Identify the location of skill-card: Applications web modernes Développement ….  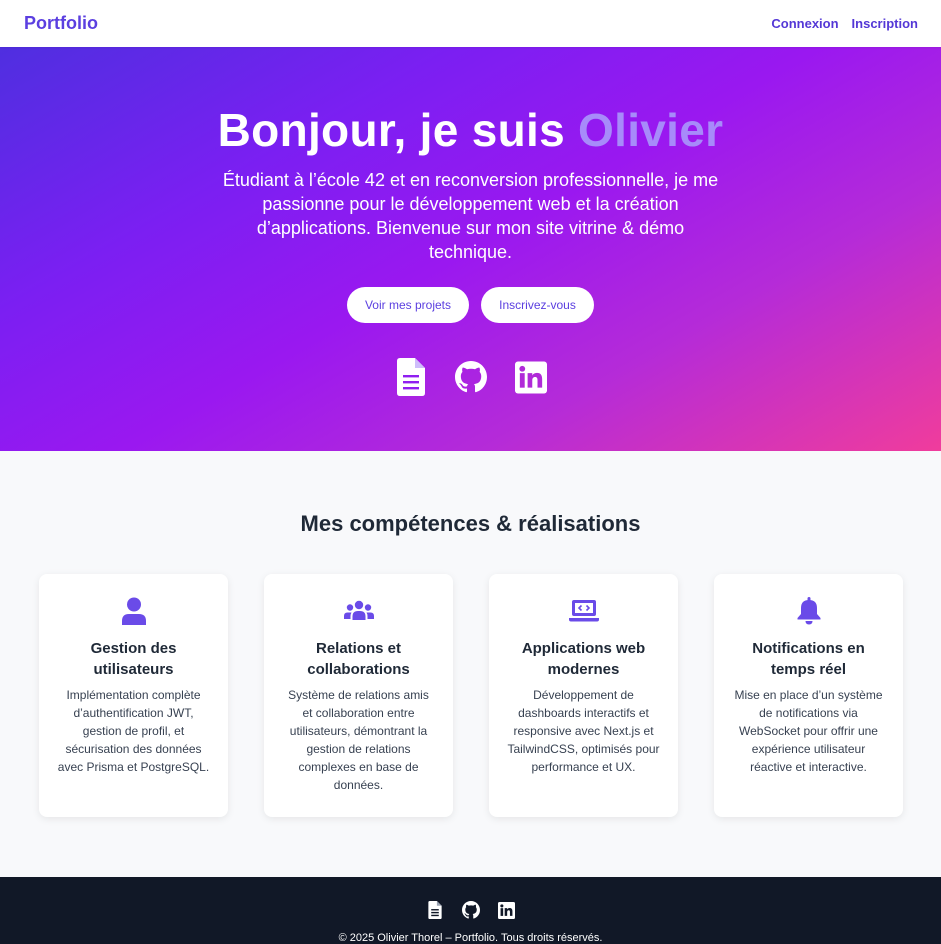
(583, 695).